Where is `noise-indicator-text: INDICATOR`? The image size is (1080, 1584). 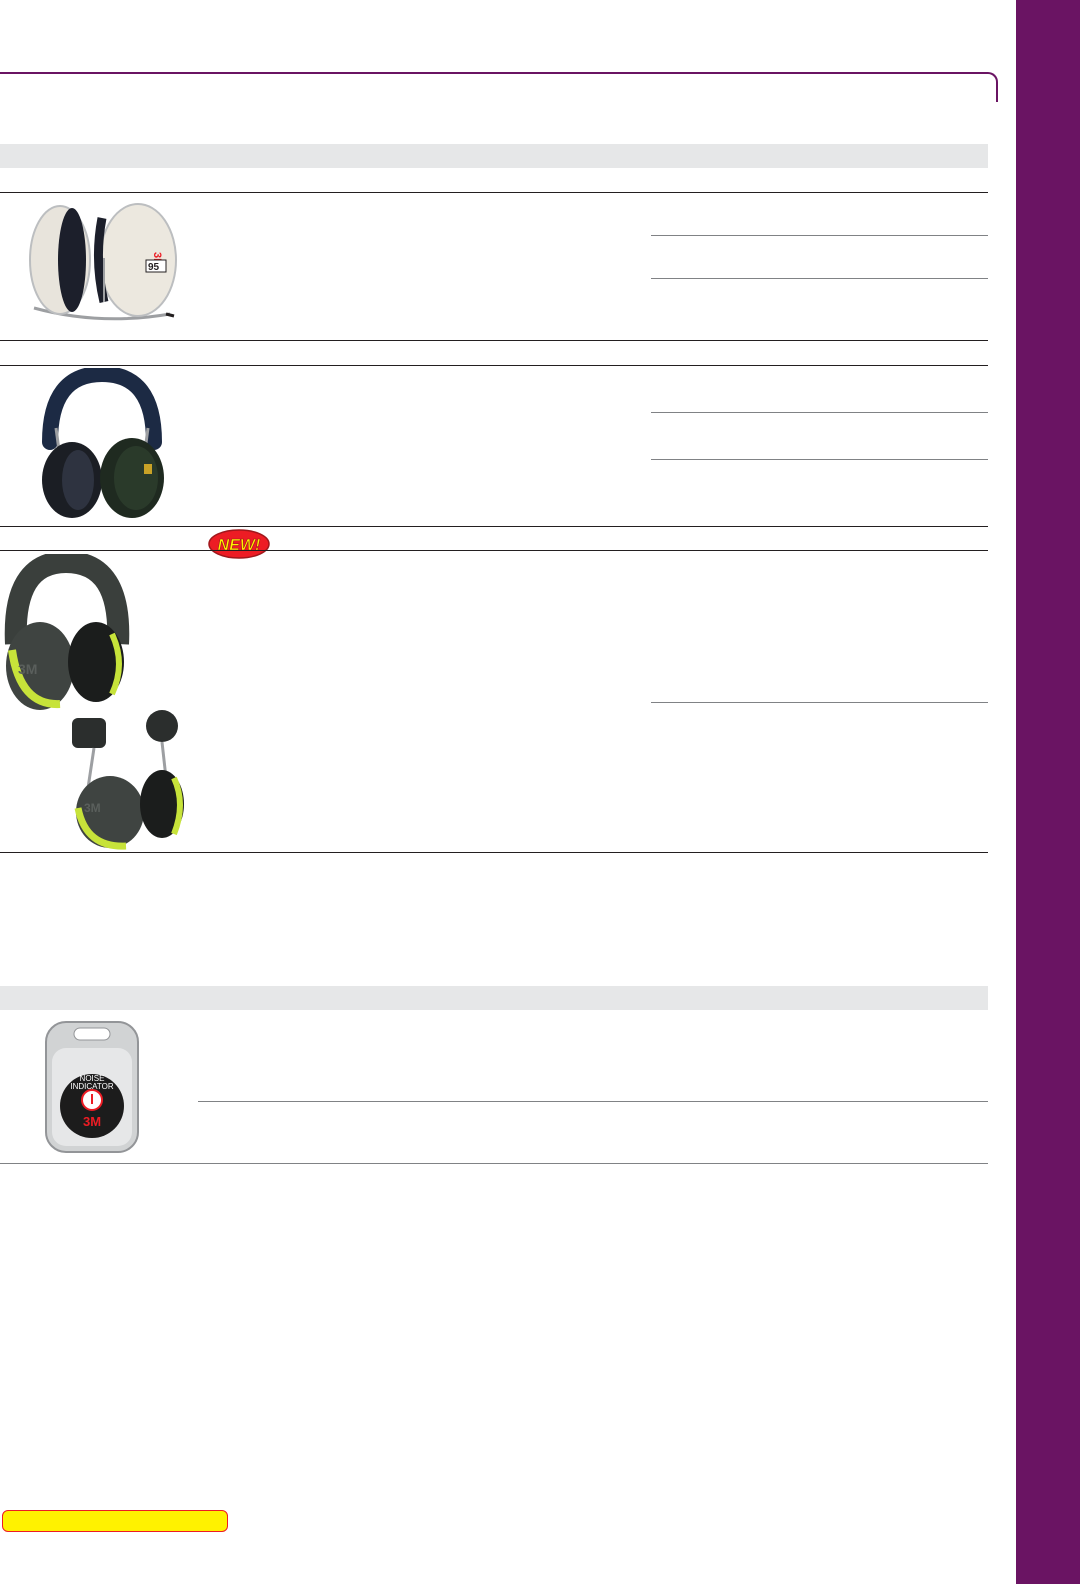 noise-indicator-text: INDICATOR is located at coordinates (91, 1086).